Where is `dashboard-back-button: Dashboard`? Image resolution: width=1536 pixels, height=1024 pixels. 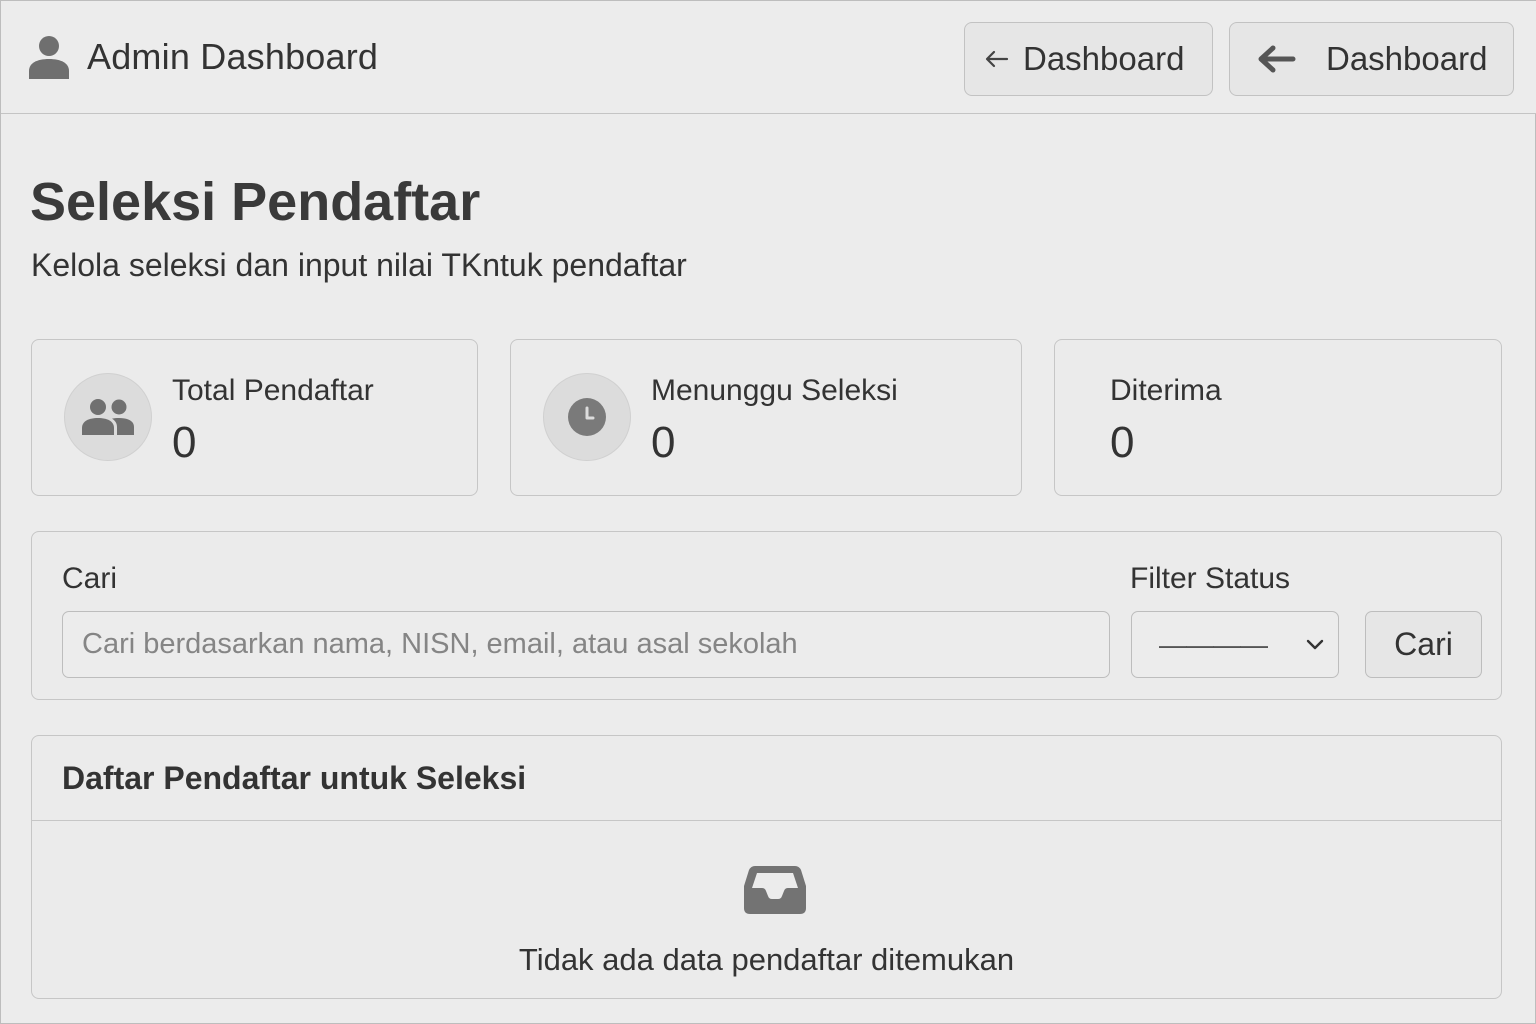
dashboard-back-button: Dashboard is located at coordinates (1088, 59).